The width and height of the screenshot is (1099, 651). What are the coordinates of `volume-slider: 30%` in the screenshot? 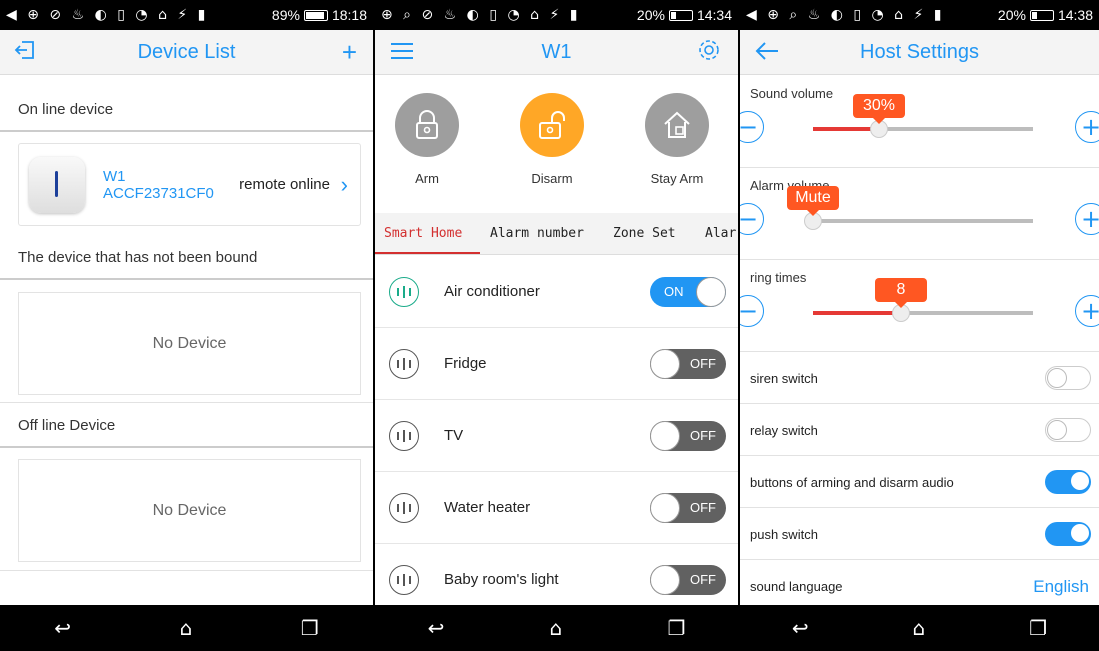 It's located at (923, 116).